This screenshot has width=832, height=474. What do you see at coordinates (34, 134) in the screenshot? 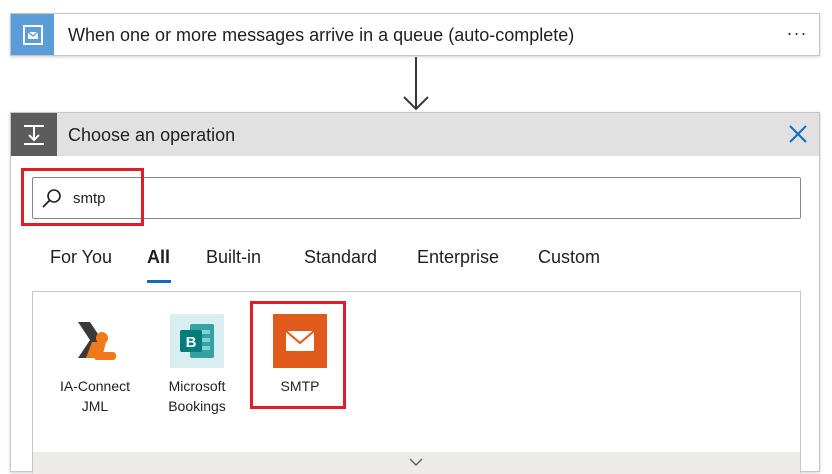
I see `operation-step-icon` at bounding box center [34, 134].